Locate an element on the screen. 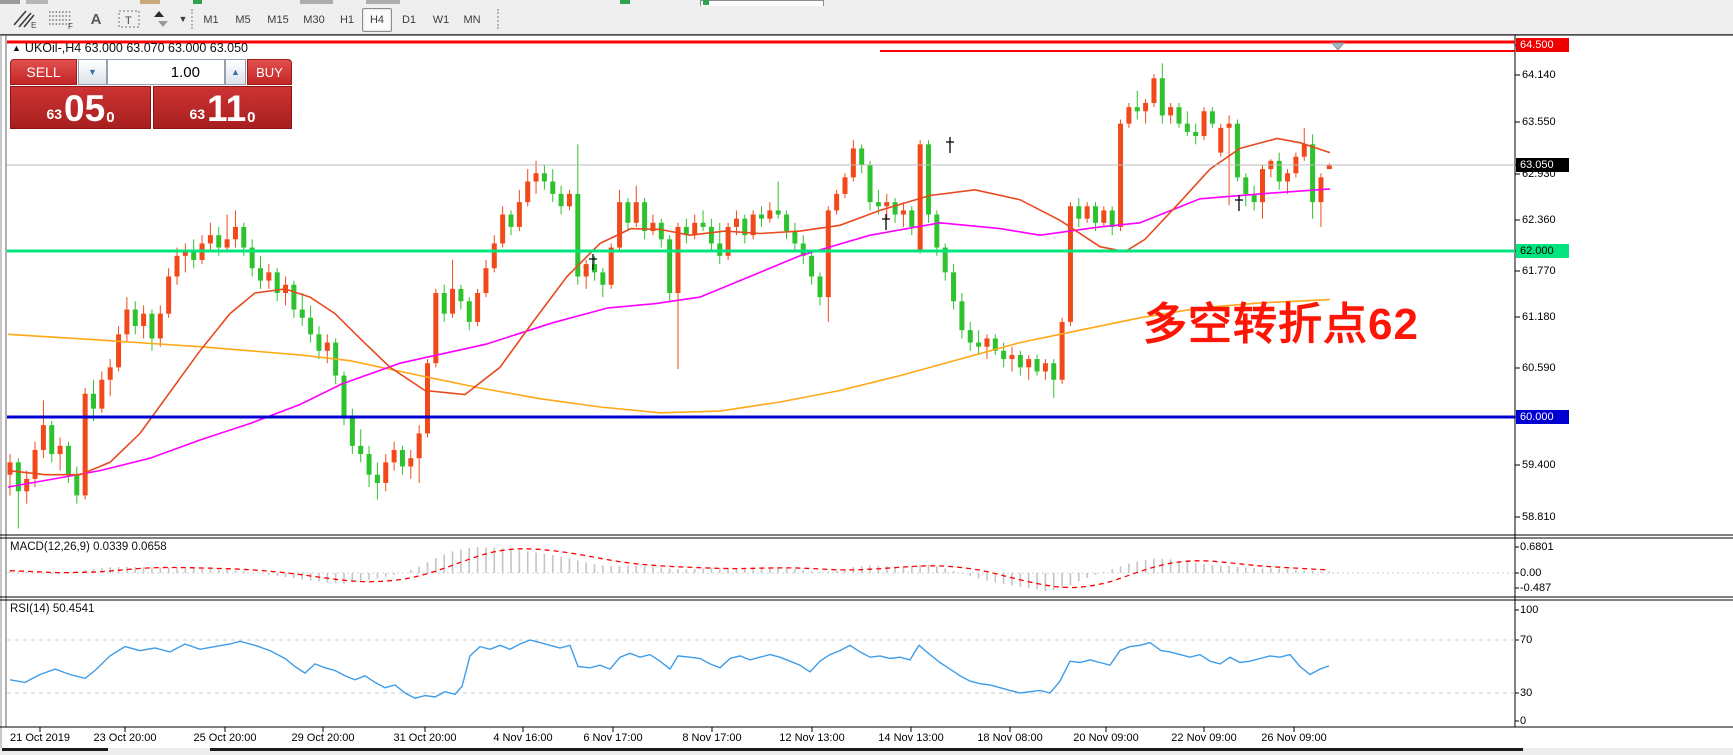 The image size is (1733, 755). time-axis-label: 6 Nov 17:00 is located at coordinates (612, 738).